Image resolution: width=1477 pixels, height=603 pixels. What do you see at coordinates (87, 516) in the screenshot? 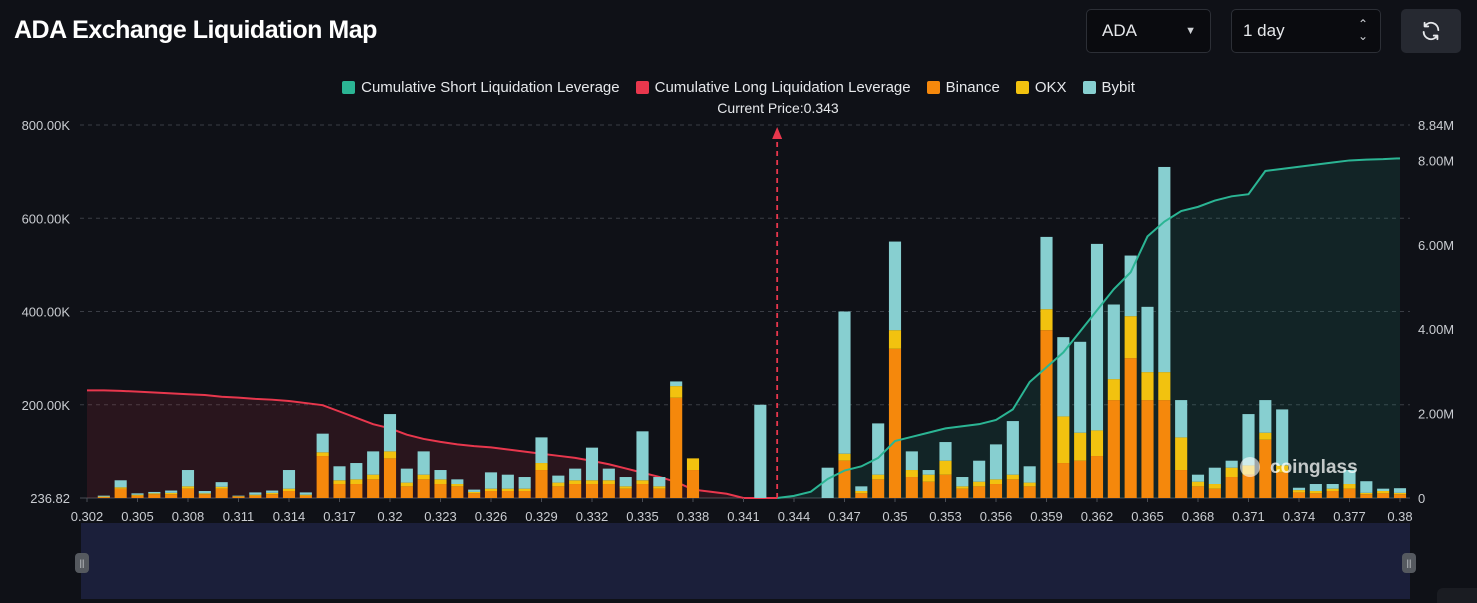
I see `x-tick-label: 0.302` at bounding box center [87, 516].